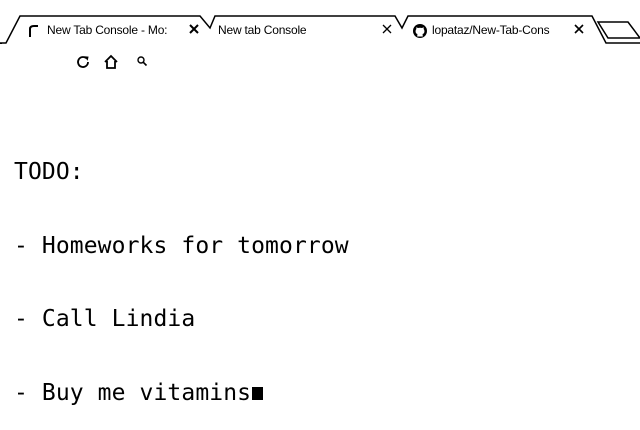 The image size is (640, 430). I want to click on loading-spinner-icon, so click(33, 31).